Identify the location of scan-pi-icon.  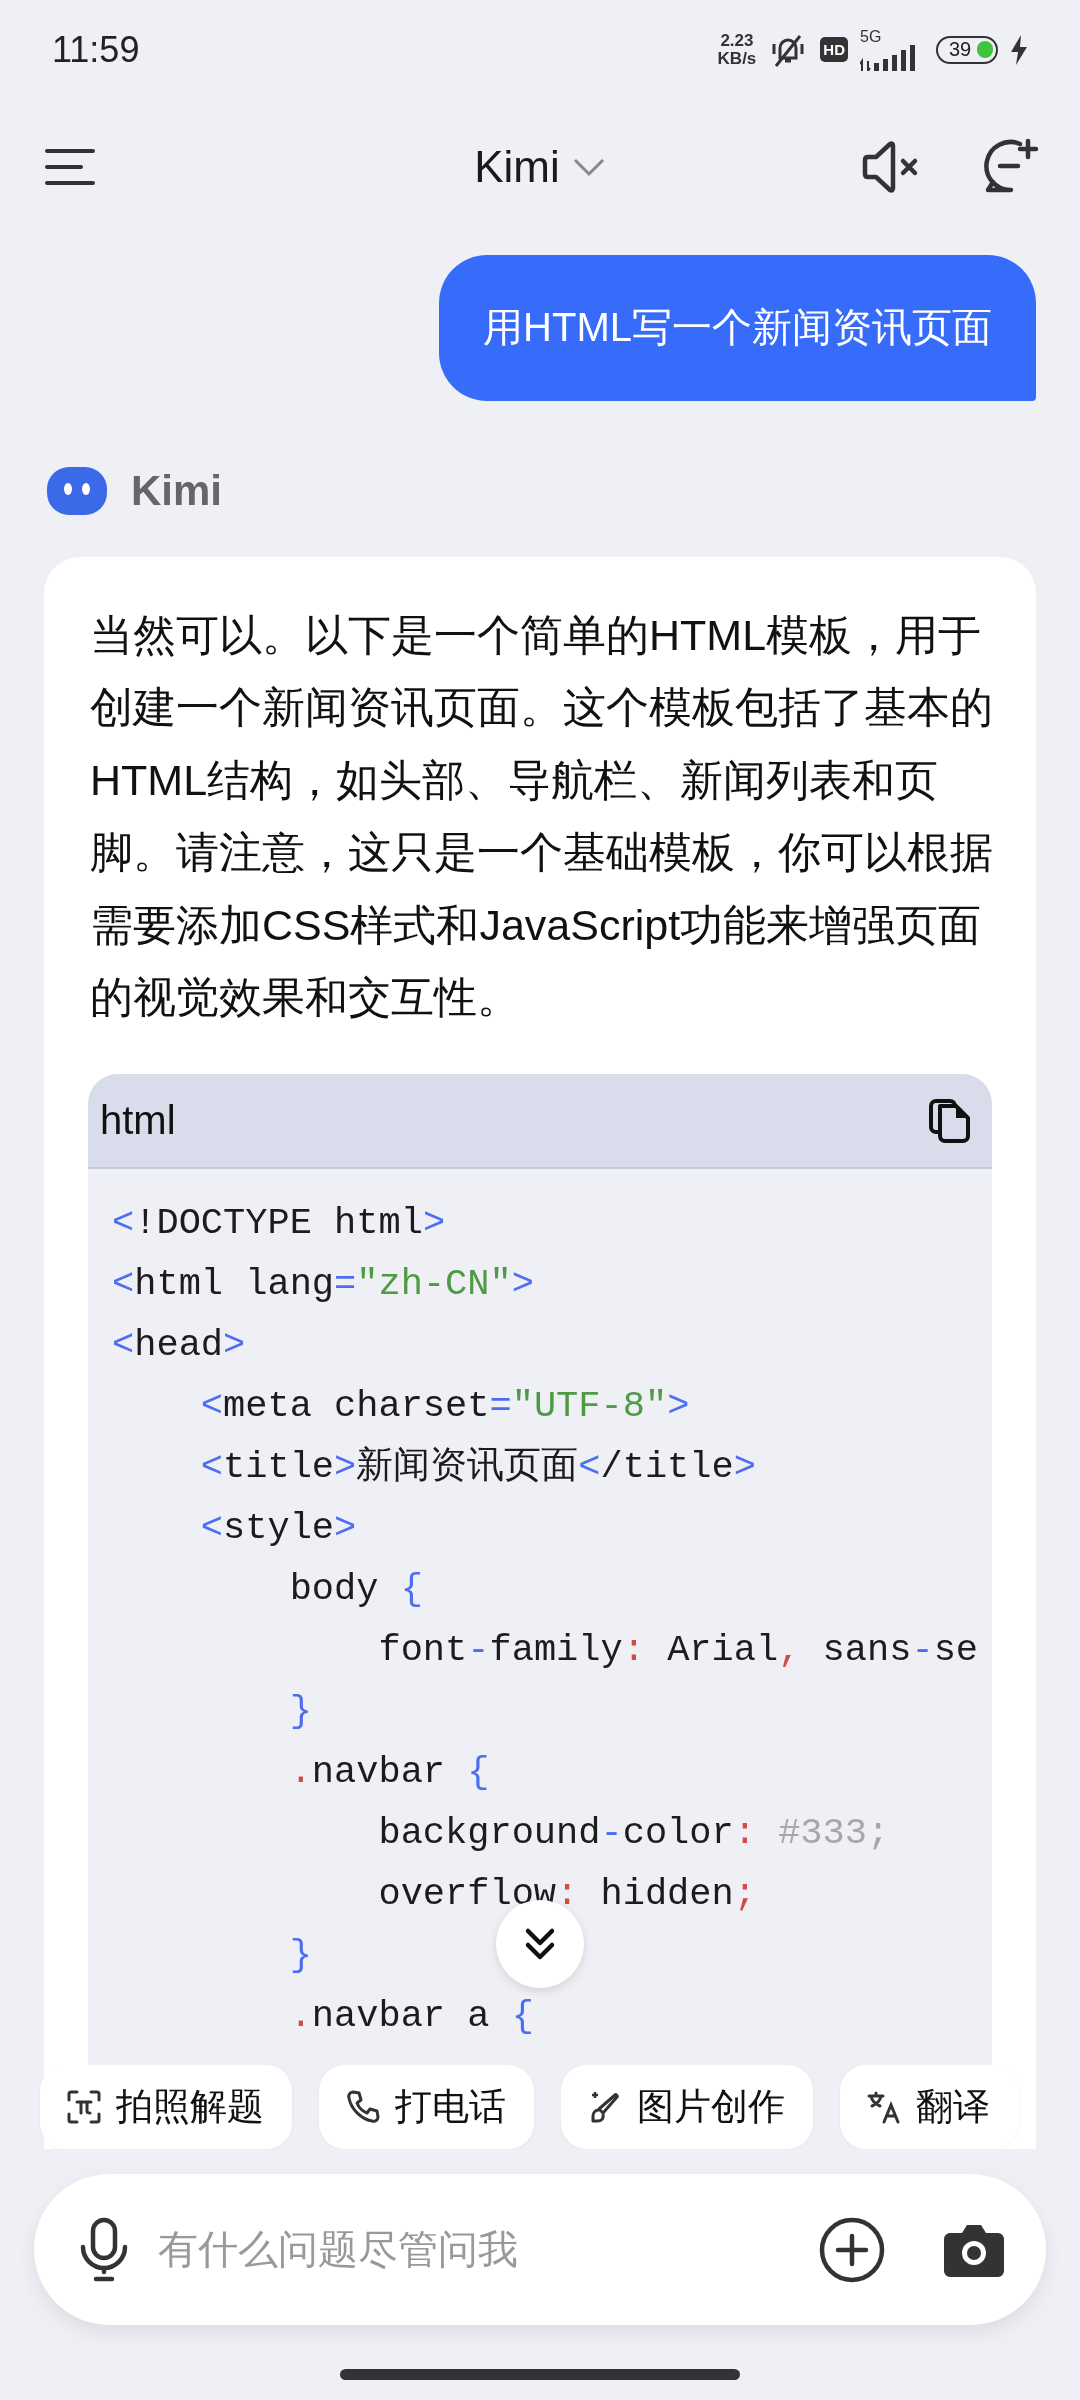
(84, 2107).